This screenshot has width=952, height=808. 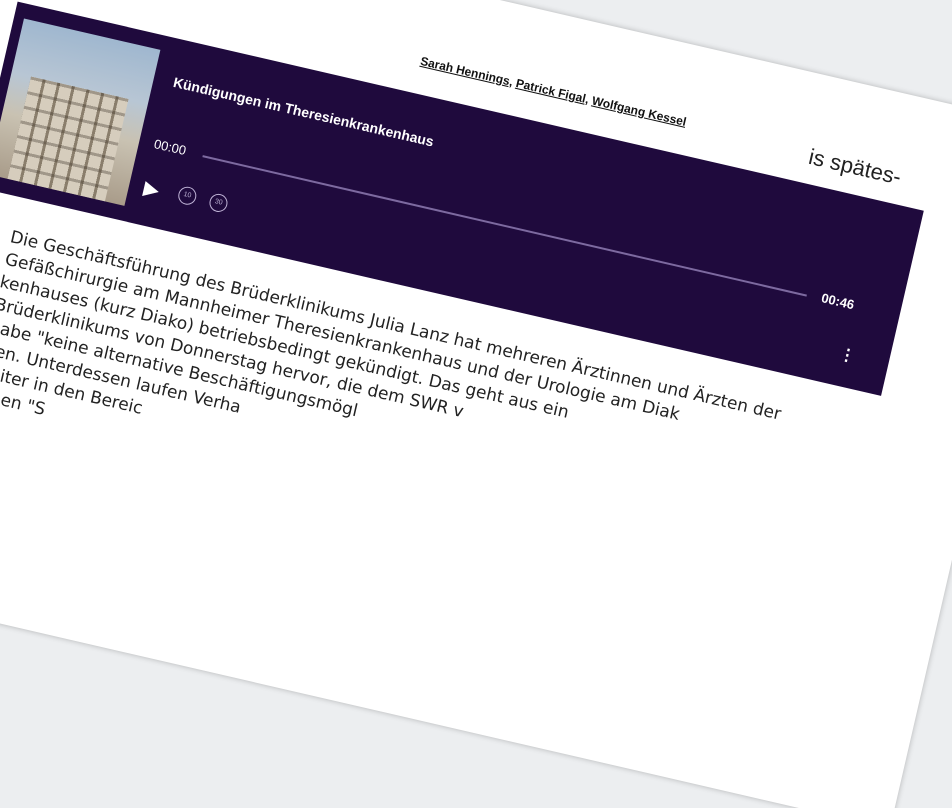 What do you see at coordinates (151, 189) in the screenshot?
I see `play-icon: ▶` at bounding box center [151, 189].